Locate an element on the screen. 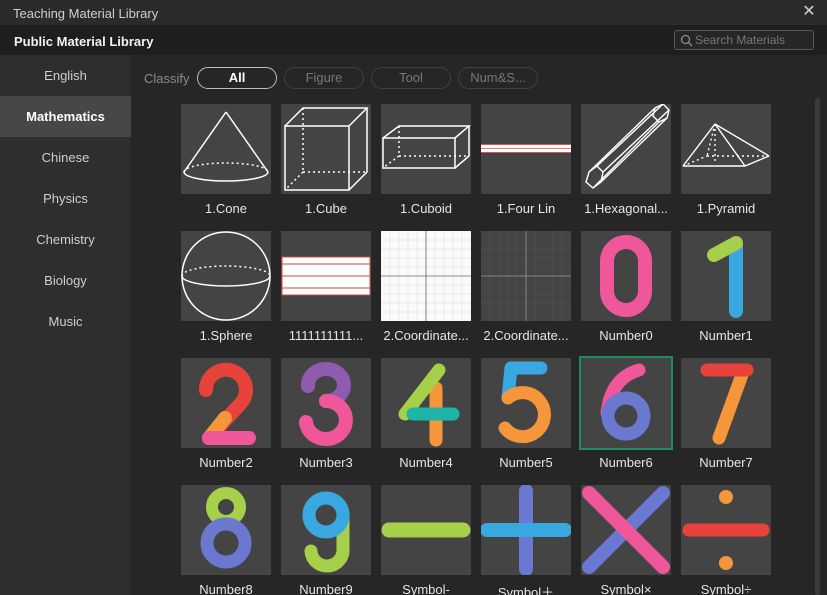  number-9-icon is located at coordinates (326, 532).